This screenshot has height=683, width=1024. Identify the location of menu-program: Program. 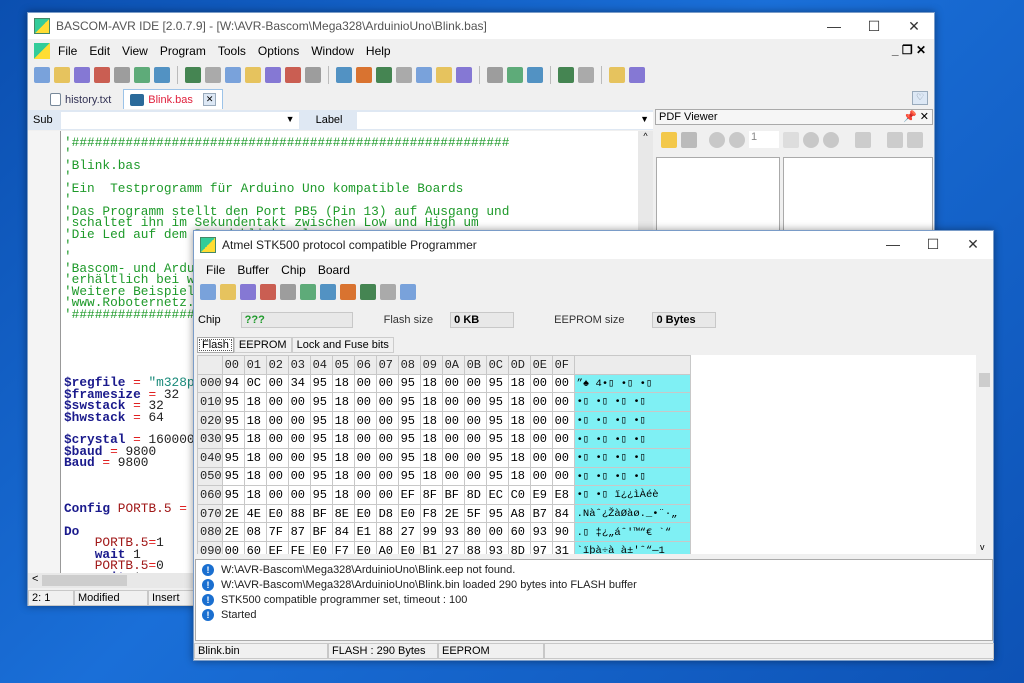
(183, 51).